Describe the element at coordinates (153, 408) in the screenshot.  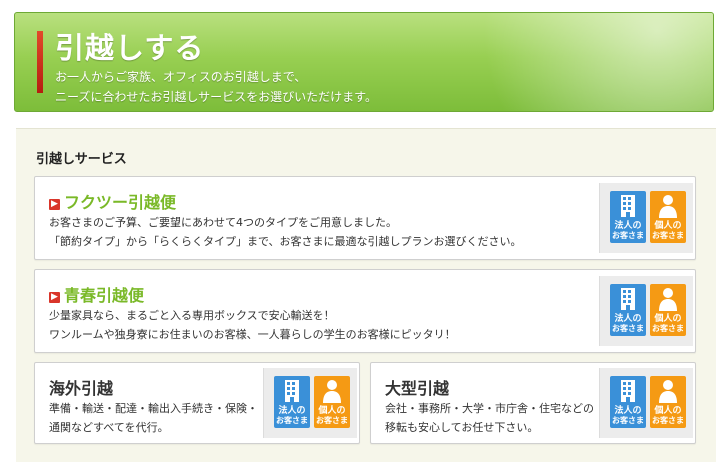
I see `desc-line: 準備・輸送・配達・輸出入手続き・保険・` at that location.